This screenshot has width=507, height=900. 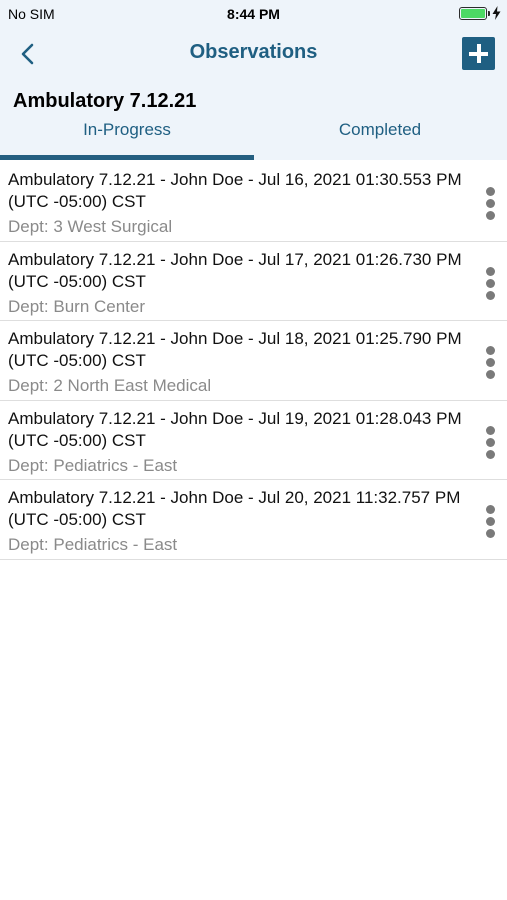 I want to click on page-title: Observations, so click(x=253, y=52).